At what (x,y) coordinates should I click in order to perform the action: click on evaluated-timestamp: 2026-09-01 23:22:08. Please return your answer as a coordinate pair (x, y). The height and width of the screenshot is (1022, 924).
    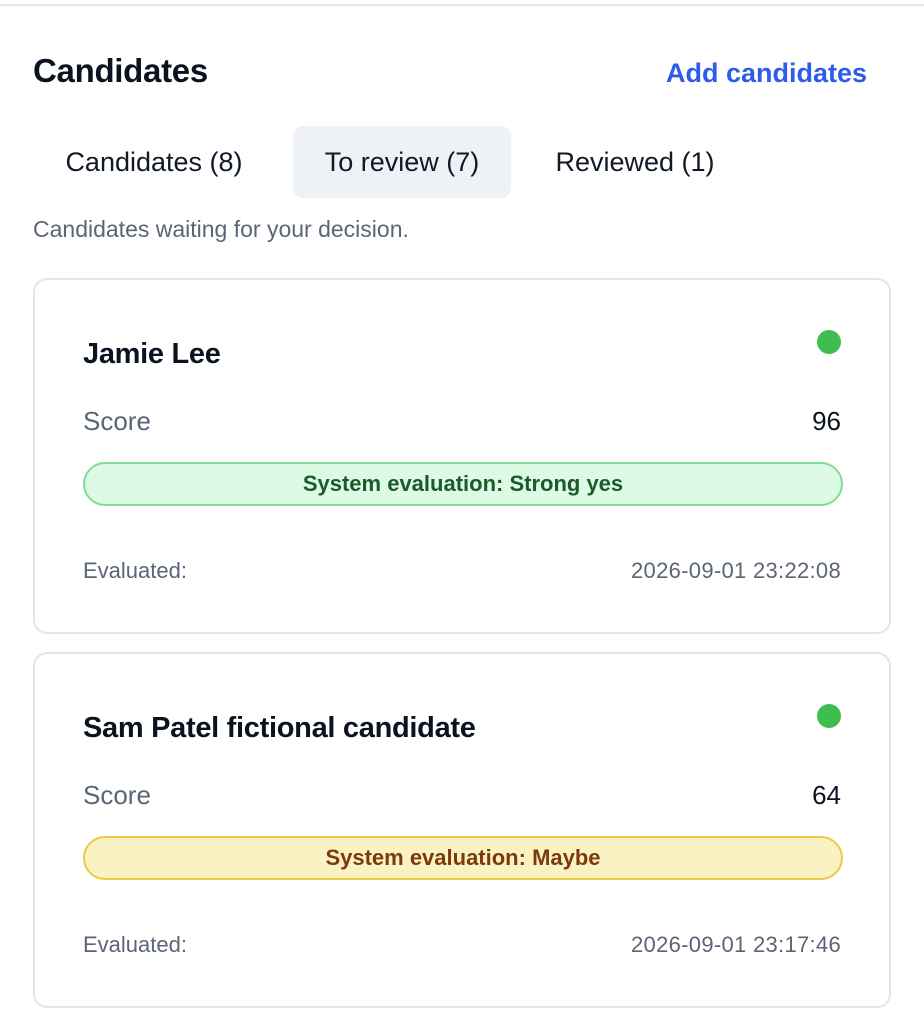
    Looking at the image, I should click on (736, 570).